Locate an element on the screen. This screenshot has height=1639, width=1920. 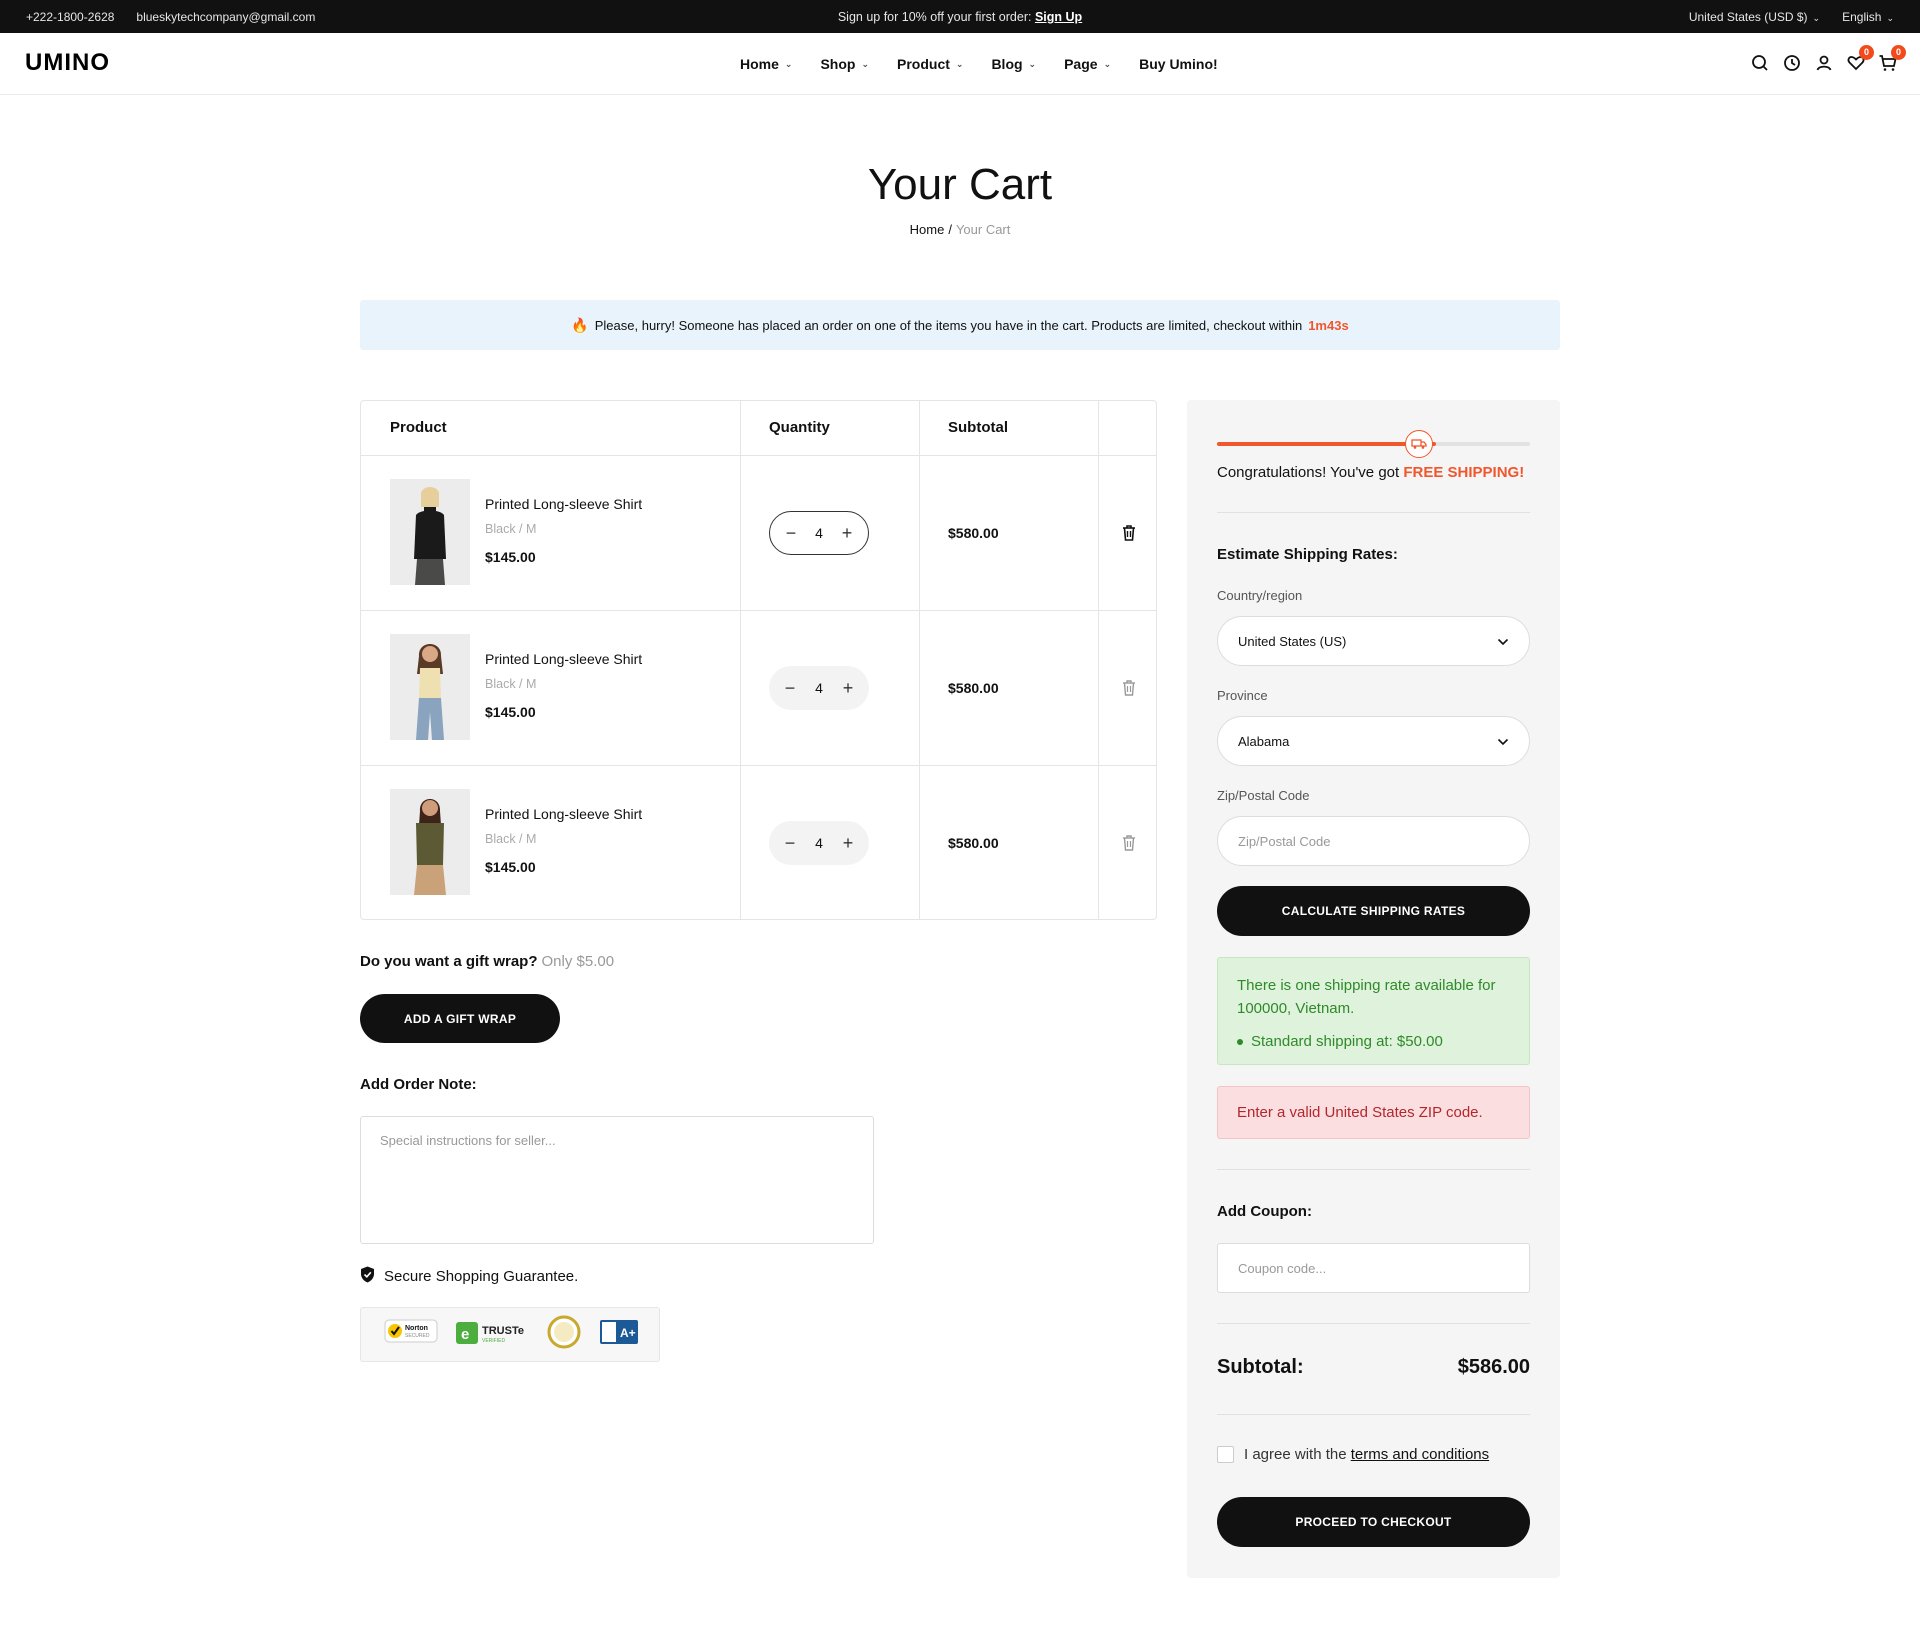
sign-up-link: Sign Up is located at coordinates (1058, 17).